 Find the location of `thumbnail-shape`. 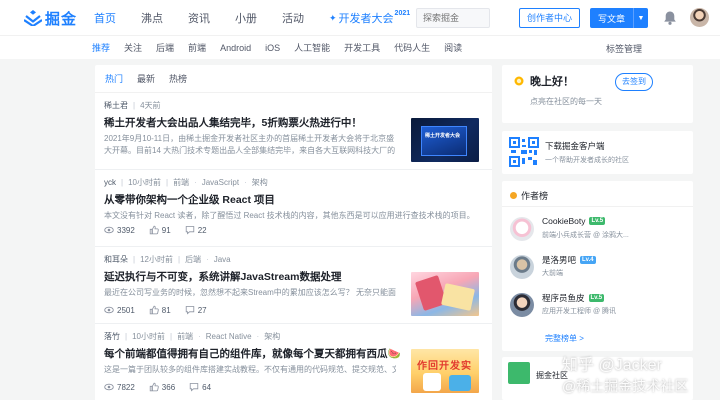

thumbnail-shape is located at coordinates (458, 297).